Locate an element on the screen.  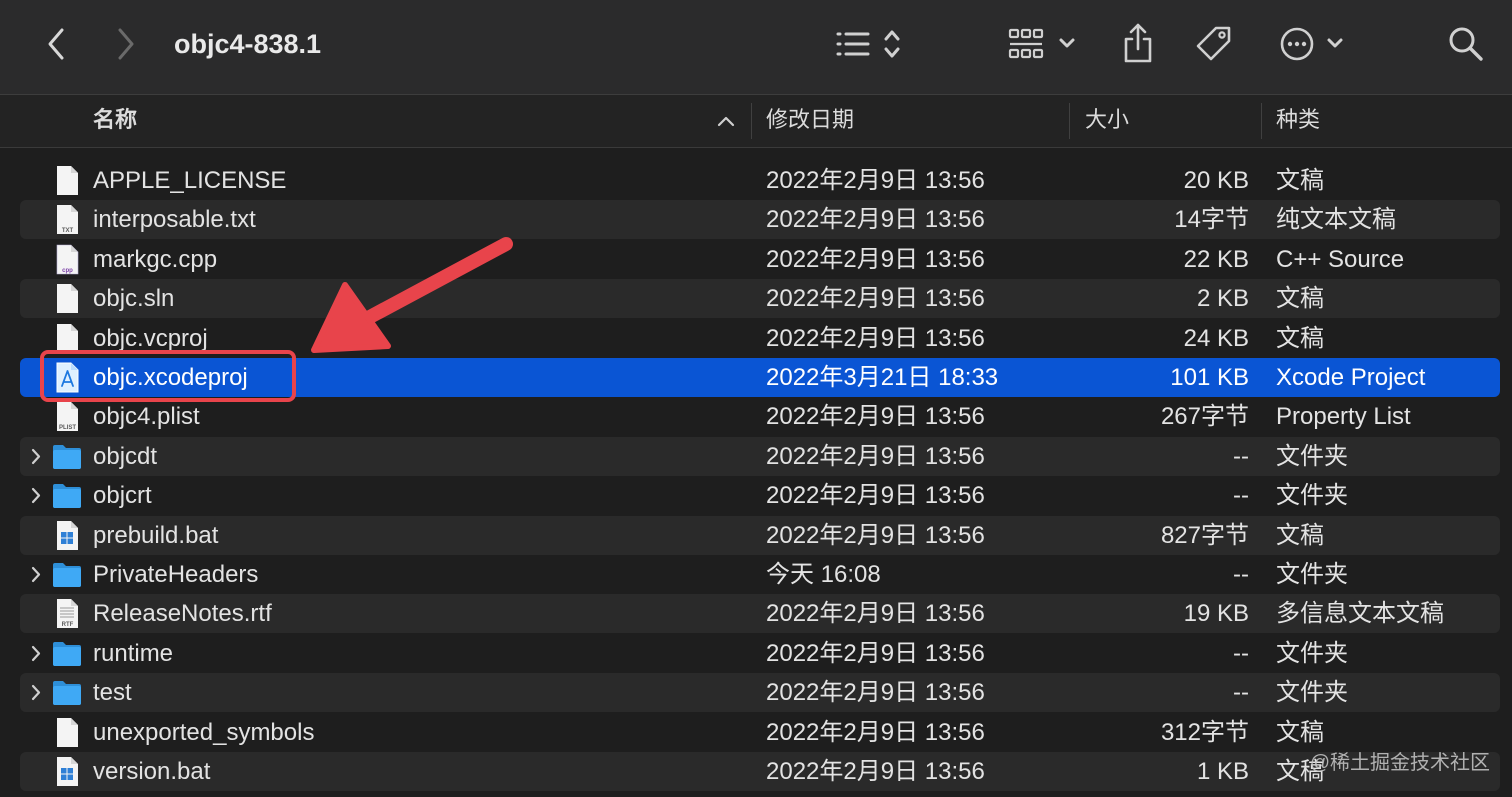
file-name: PrivateHeaders is located at coordinates (176, 574).